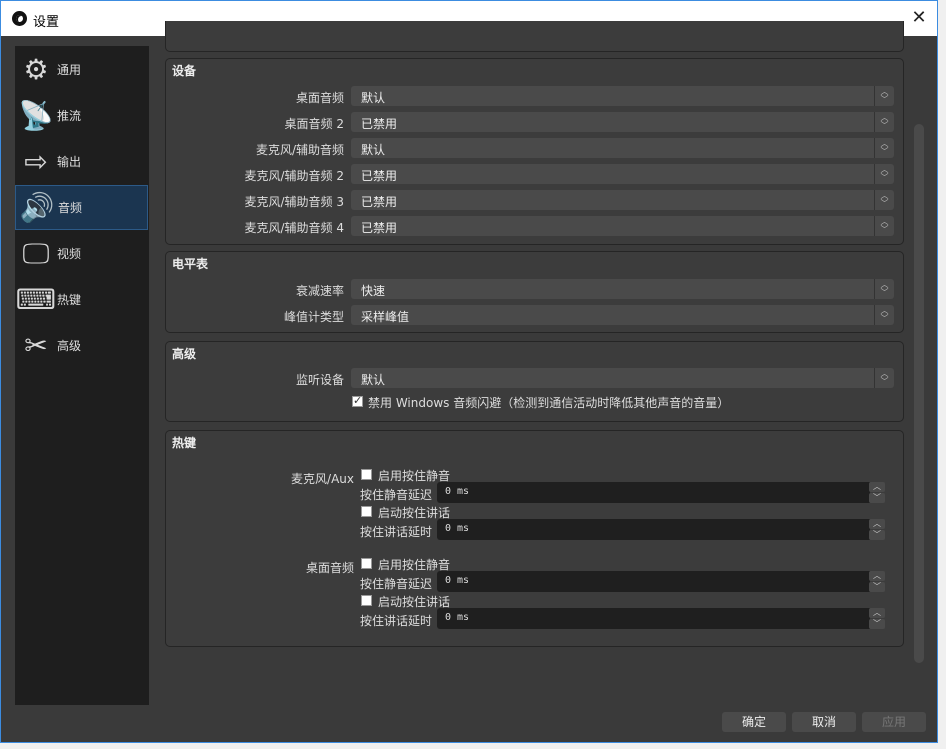 This screenshot has height=749, width=946. I want to click on disable-ducking-label: 禁用 Windows 音频闪避（检测到通信活动时降低其他声音的音量）, so click(549, 403).